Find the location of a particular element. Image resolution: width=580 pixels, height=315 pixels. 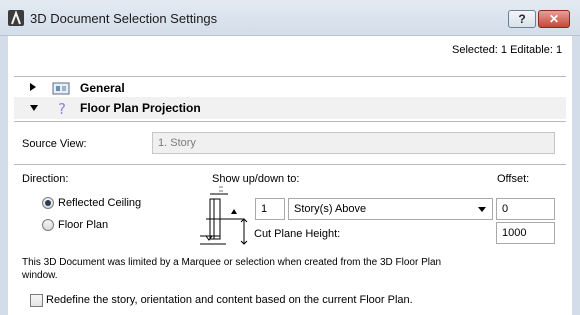

chevron-down-icon is located at coordinates (482, 209).